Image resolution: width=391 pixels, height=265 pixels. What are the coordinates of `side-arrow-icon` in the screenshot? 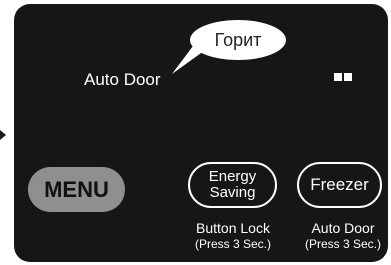 It's located at (3, 135).